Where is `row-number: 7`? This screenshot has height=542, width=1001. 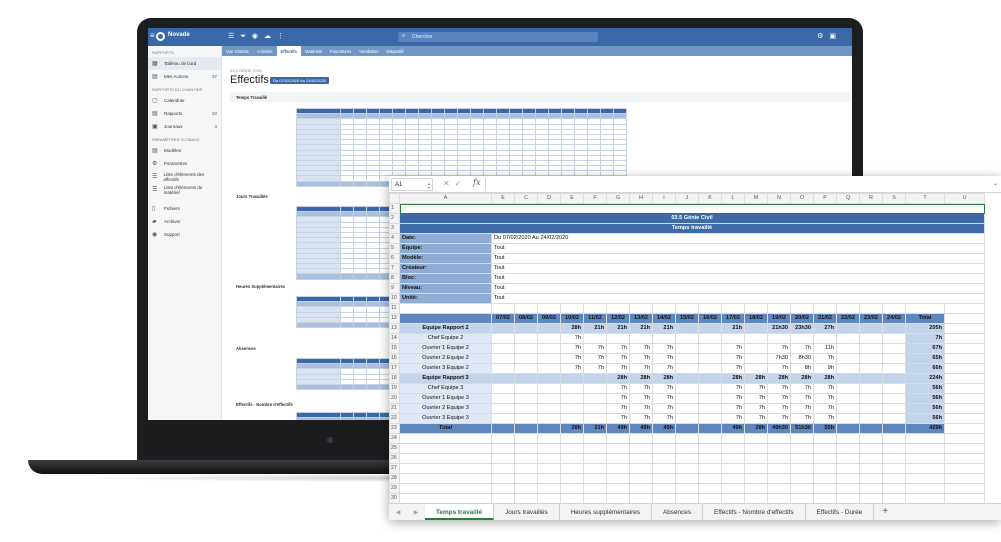 row-number: 7 is located at coordinates (394, 268).